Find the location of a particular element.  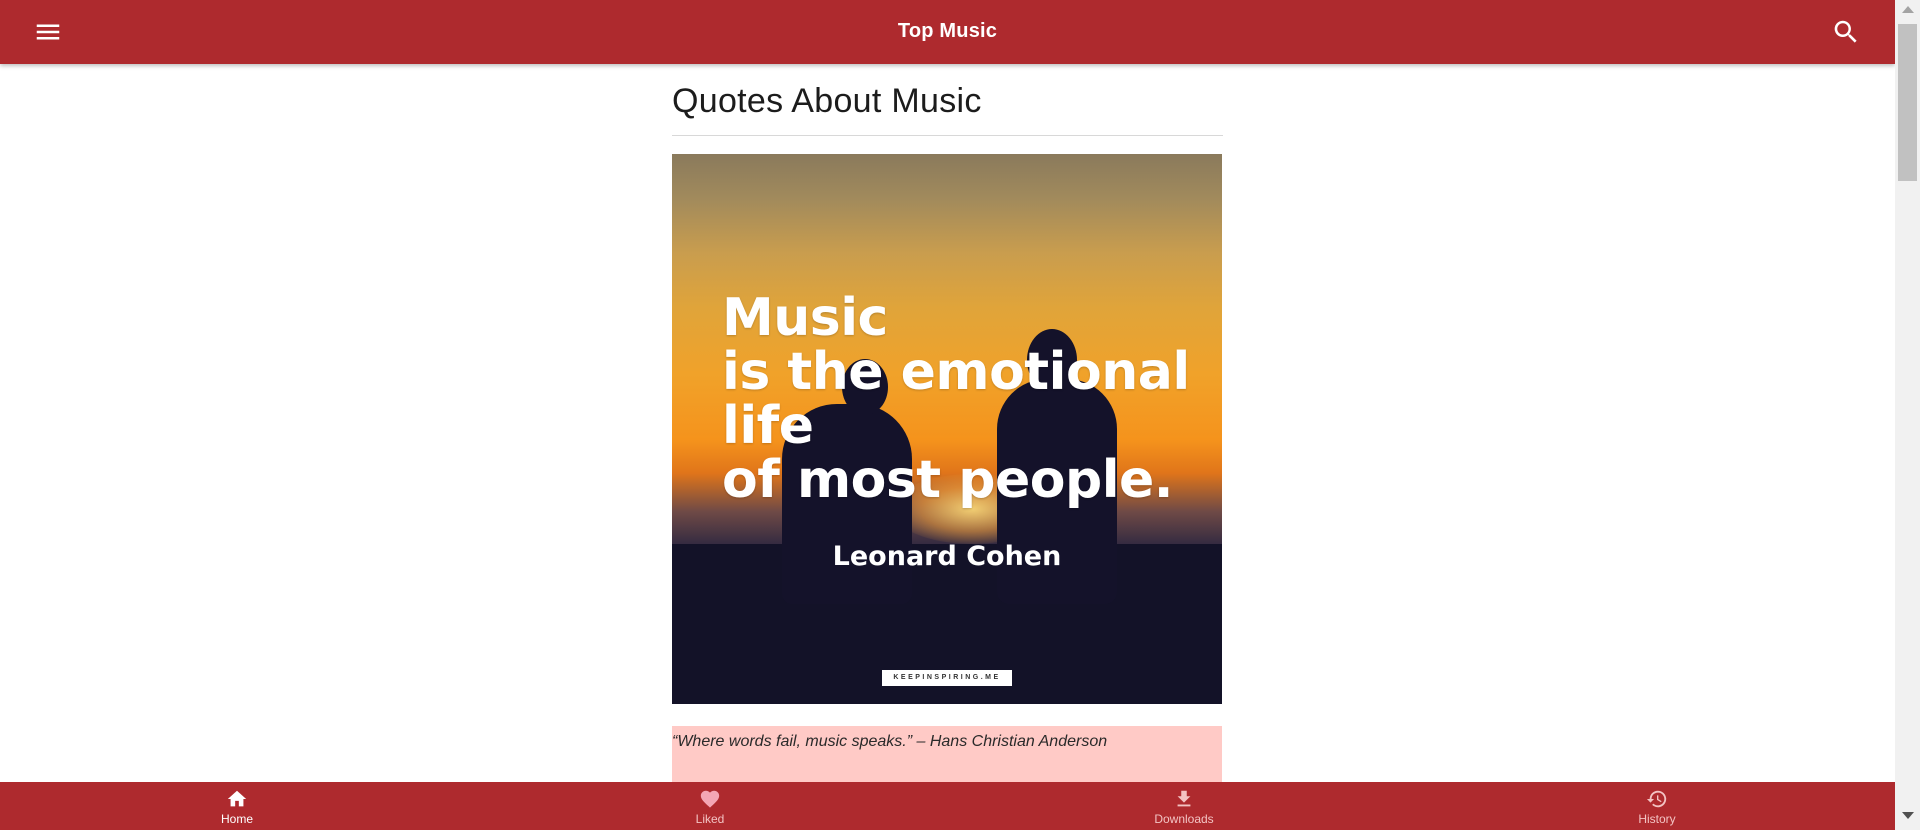

scrollbar-thumb is located at coordinates (1907, 102).